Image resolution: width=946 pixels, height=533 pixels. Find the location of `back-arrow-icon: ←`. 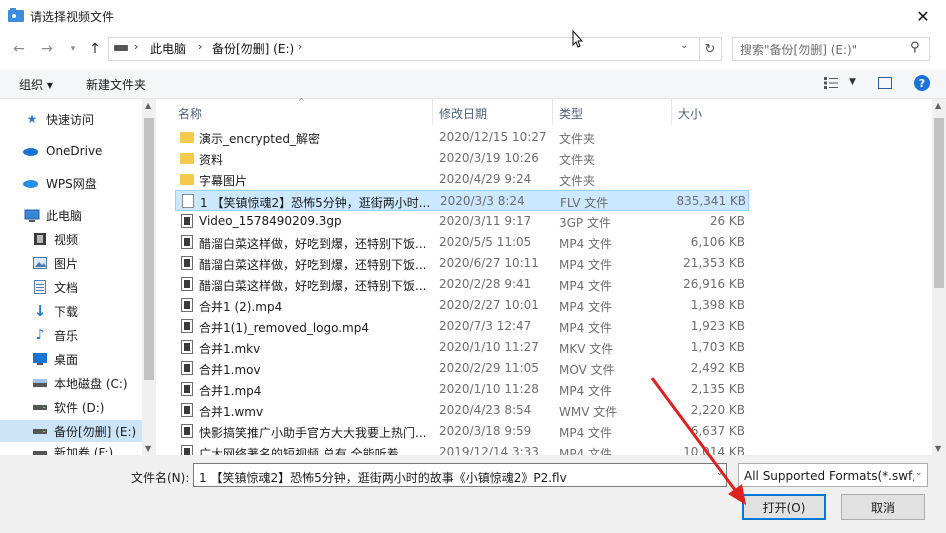

back-arrow-icon: ← is located at coordinates (19, 49).